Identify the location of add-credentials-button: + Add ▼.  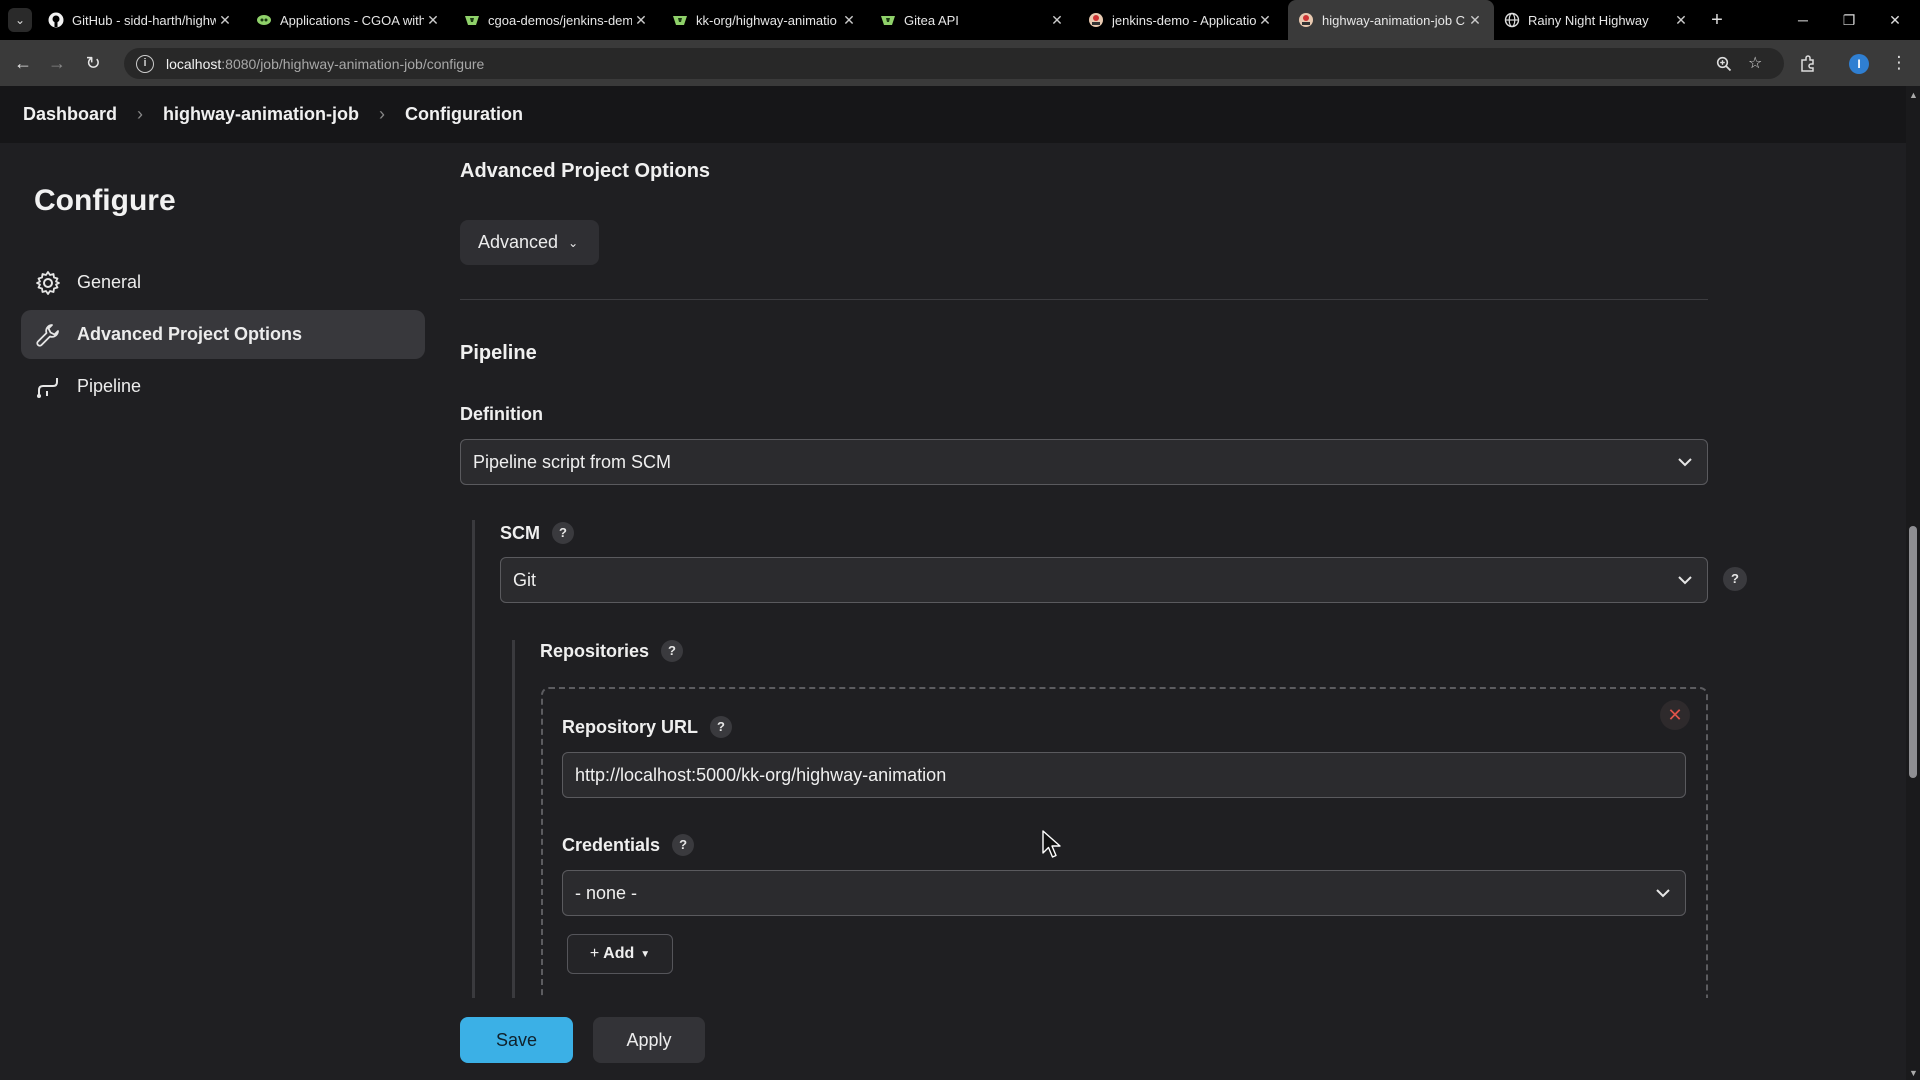
(620, 954).